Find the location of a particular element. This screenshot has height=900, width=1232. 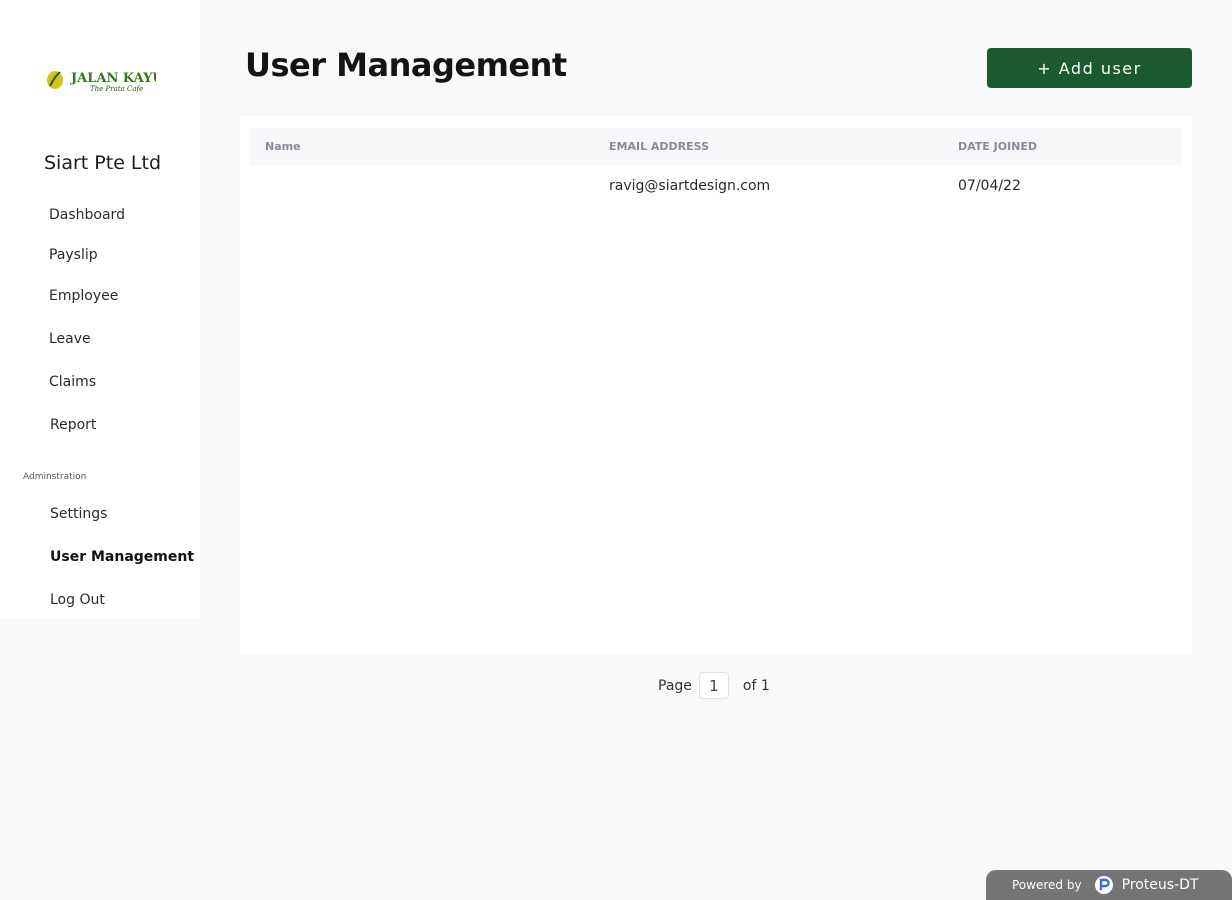

sidebar-item-claims: Claims is located at coordinates (72, 382).